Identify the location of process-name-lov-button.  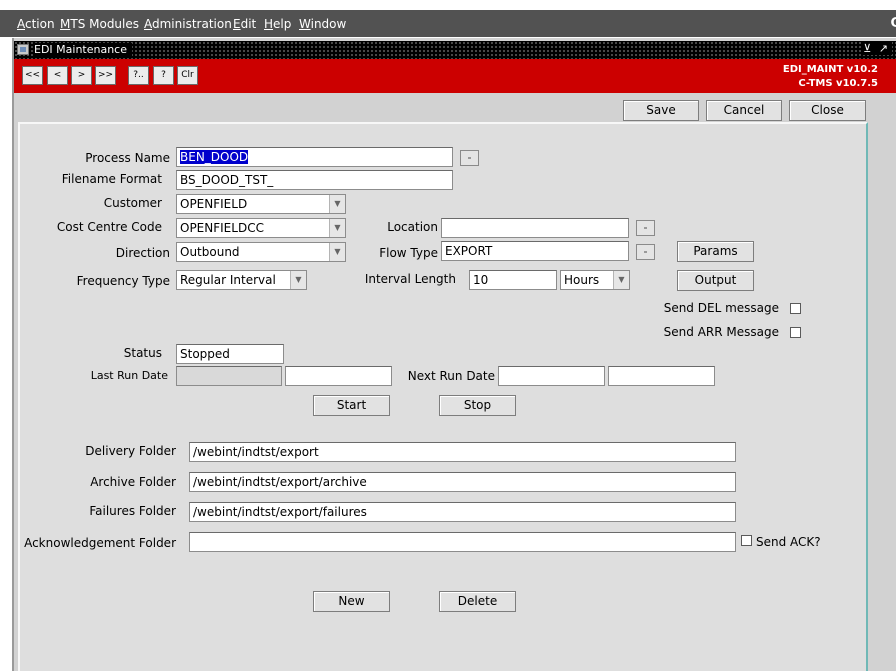
(469, 158).